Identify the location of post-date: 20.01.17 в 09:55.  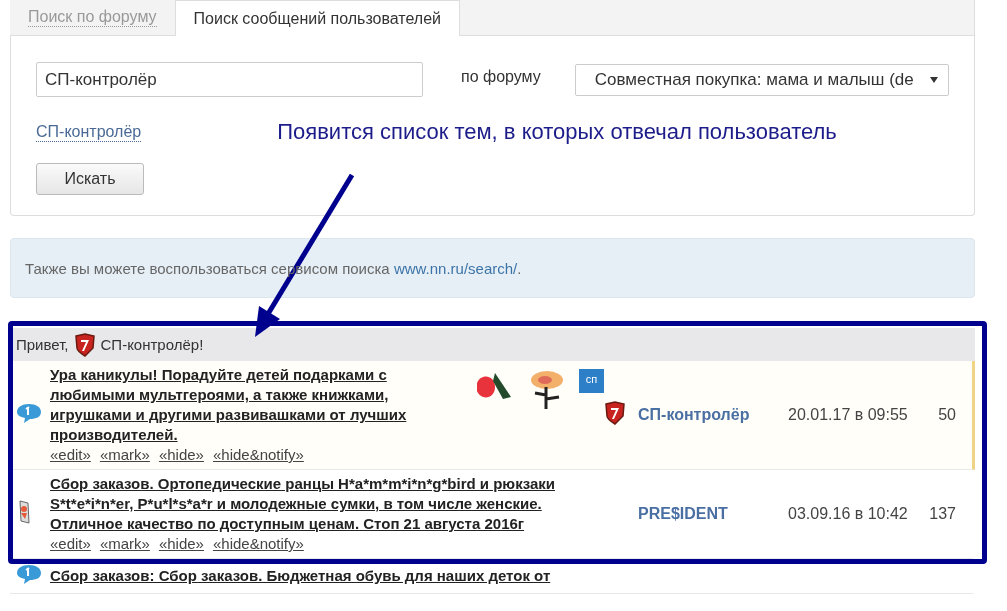
(848, 414).